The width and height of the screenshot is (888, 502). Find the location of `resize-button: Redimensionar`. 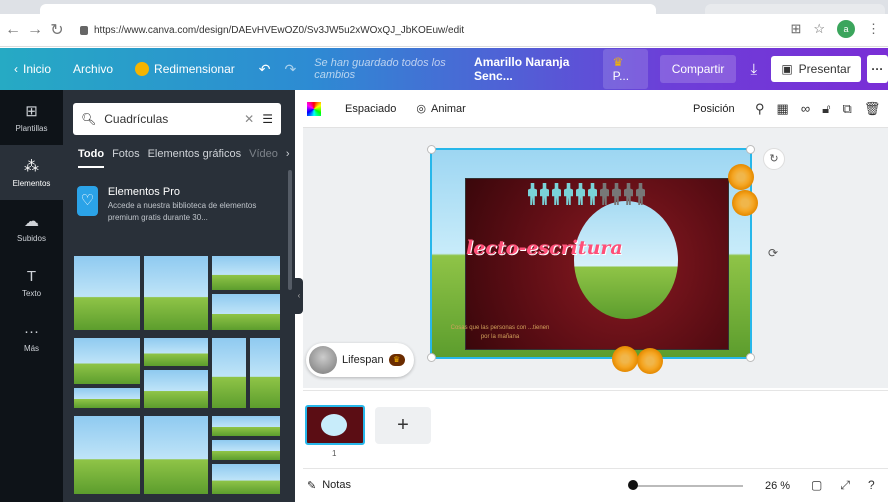

resize-button: Redimensionar is located at coordinates (185, 69).